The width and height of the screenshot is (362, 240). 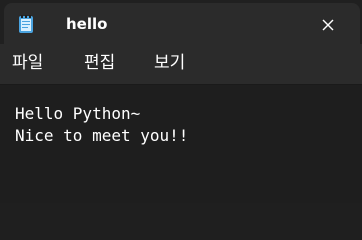 I want to click on close-tab-button, so click(x=328, y=25).